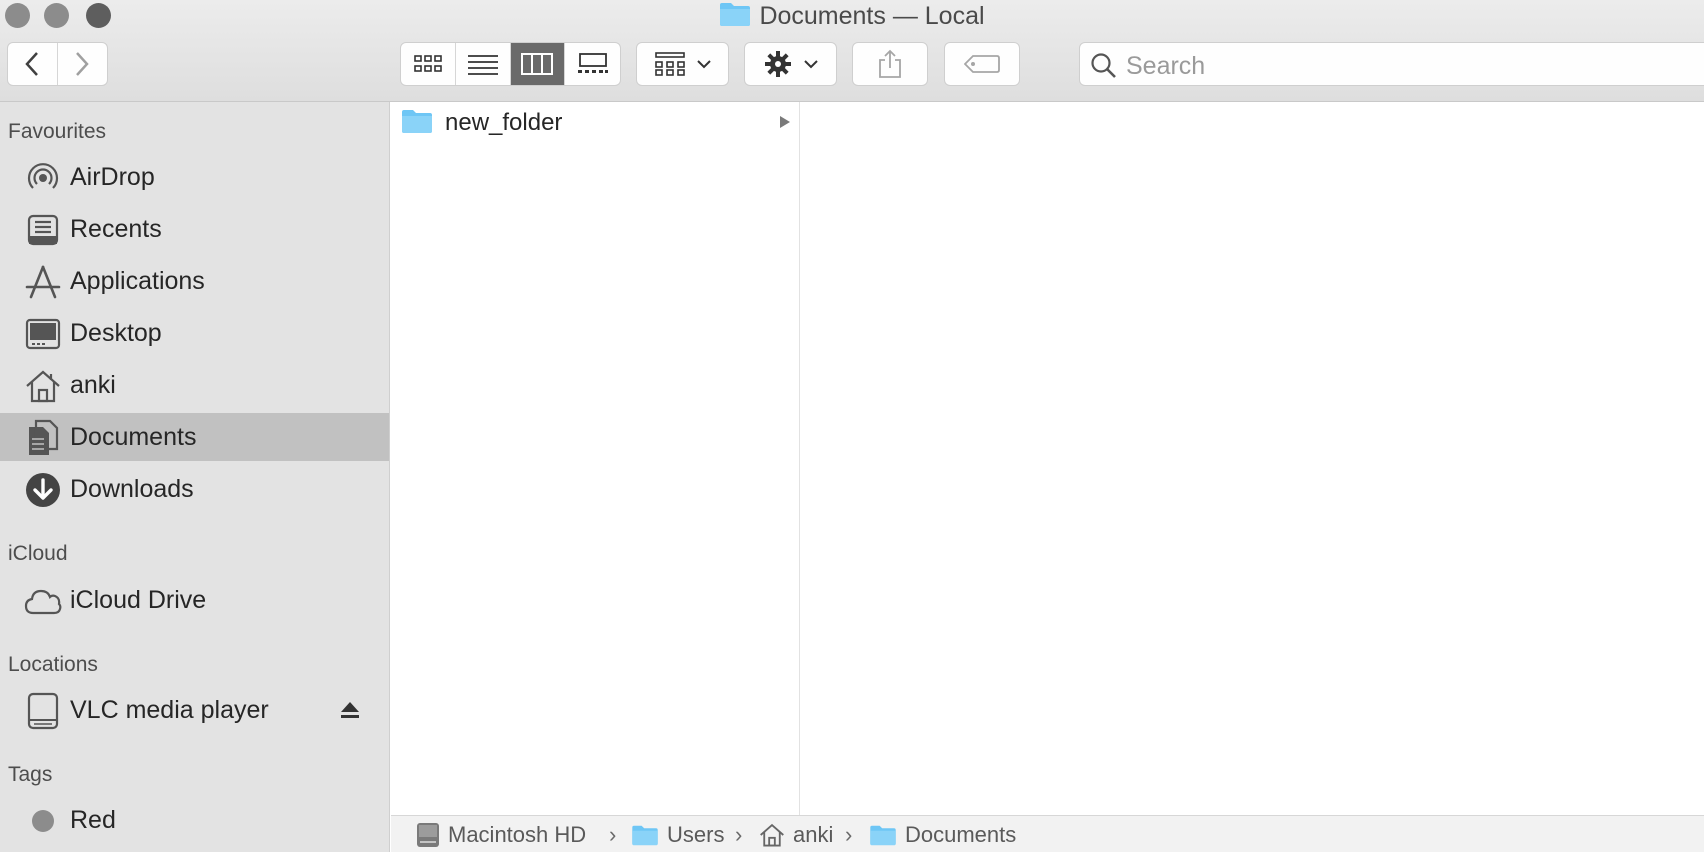  What do you see at coordinates (1391, 64) in the screenshot?
I see `search-field: Search` at bounding box center [1391, 64].